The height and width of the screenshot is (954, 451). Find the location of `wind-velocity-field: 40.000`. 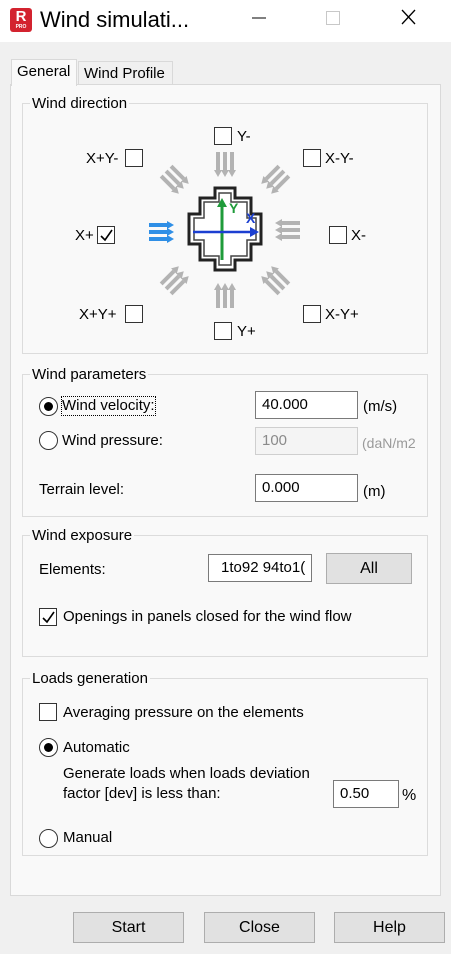

wind-velocity-field: 40.000 is located at coordinates (306, 405).